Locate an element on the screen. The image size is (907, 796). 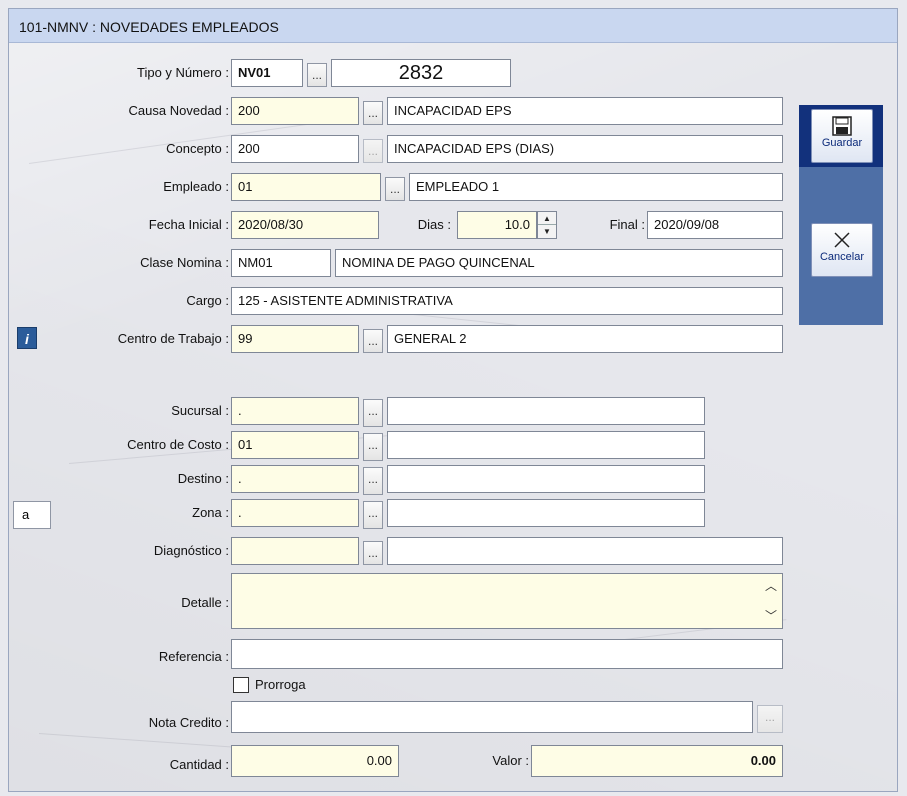
label-valor: Valor : is located at coordinates (510, 760).